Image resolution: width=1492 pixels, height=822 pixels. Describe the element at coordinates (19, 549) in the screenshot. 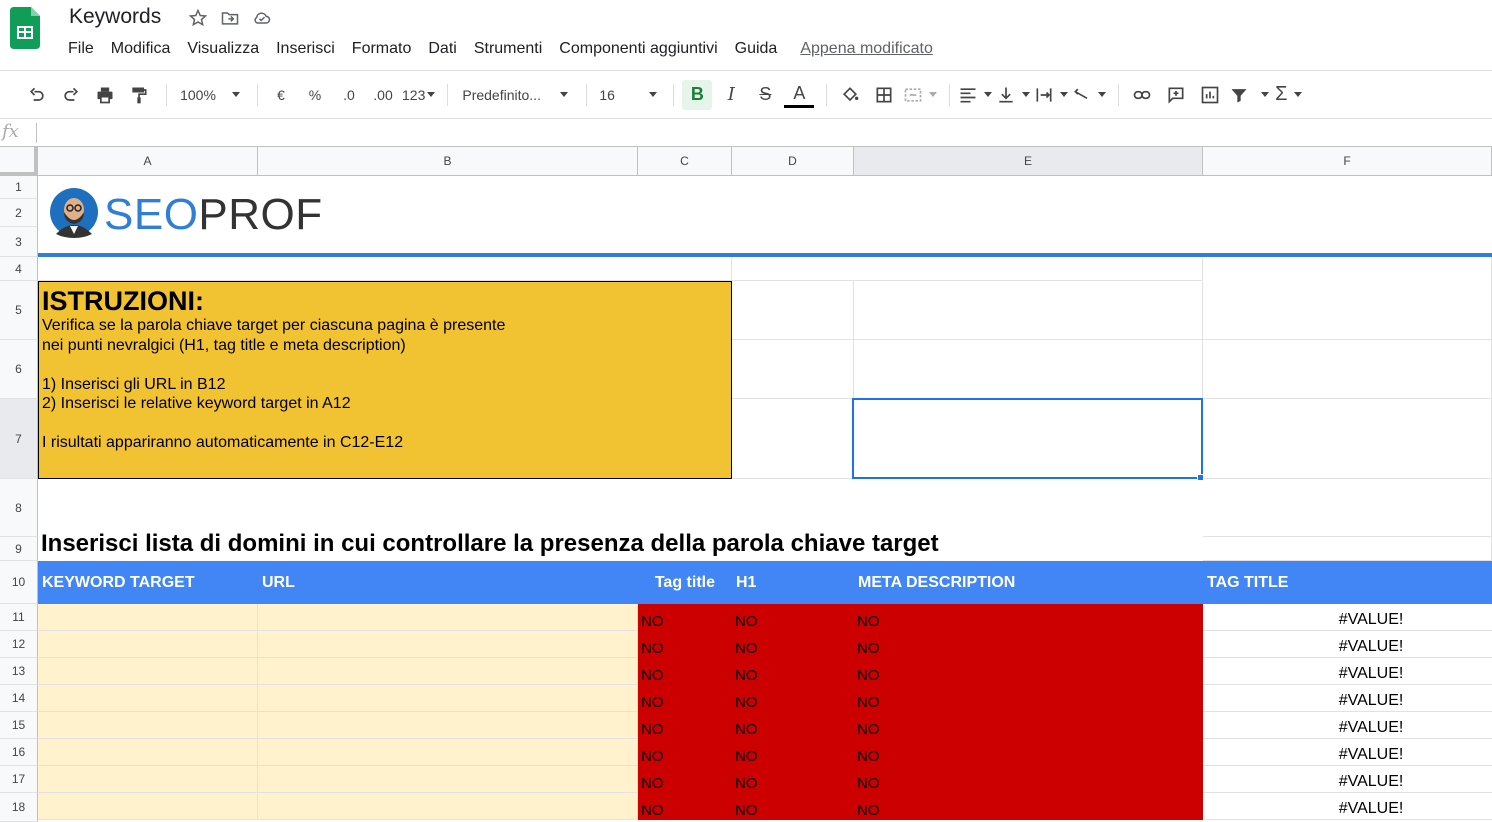

I see `row-header: 9` at that location.